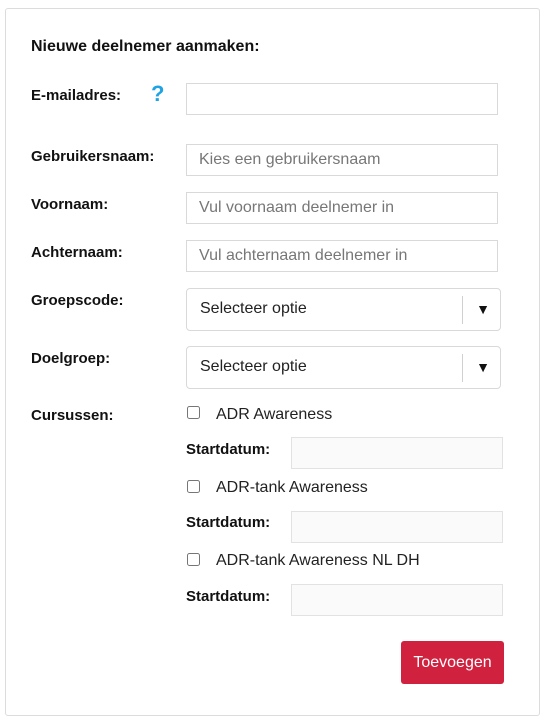 This screenshot has height=722, width=546. What do you see at coordinates (70, 204) in the screenshot?
I see `firstname-label: Voornaam:` at bounding box center [70, 204].